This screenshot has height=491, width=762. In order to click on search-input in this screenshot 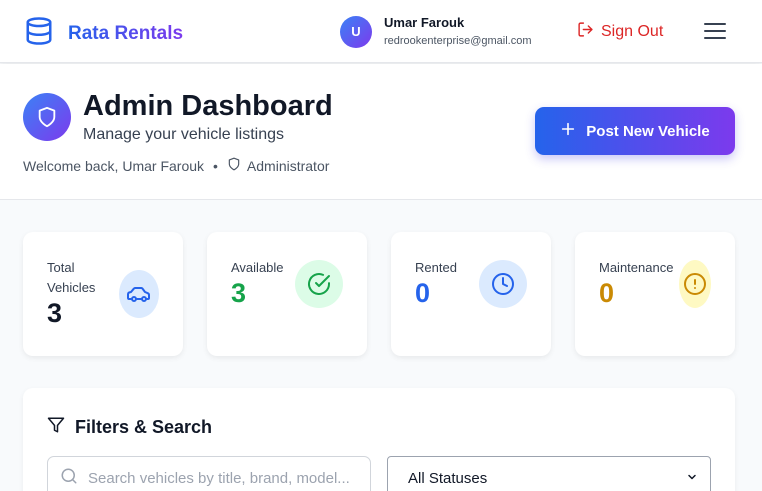, I will do `click(228, 478)`.